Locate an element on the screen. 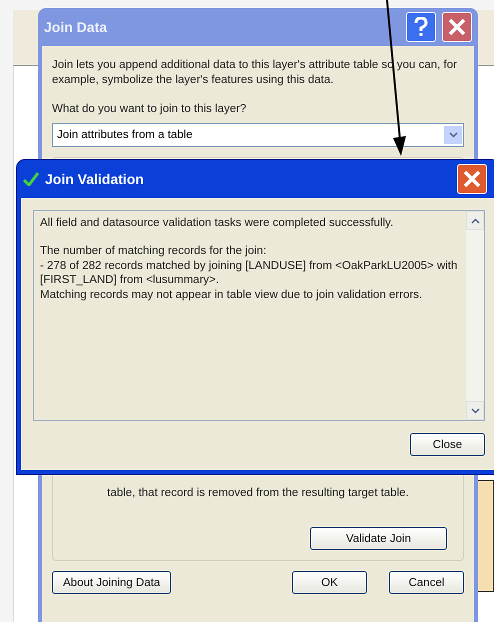 Image resolution: width=494 pixels, height=622 pixels. question-label: What do you want to join to this layer? is located at coordinates (150, 109).